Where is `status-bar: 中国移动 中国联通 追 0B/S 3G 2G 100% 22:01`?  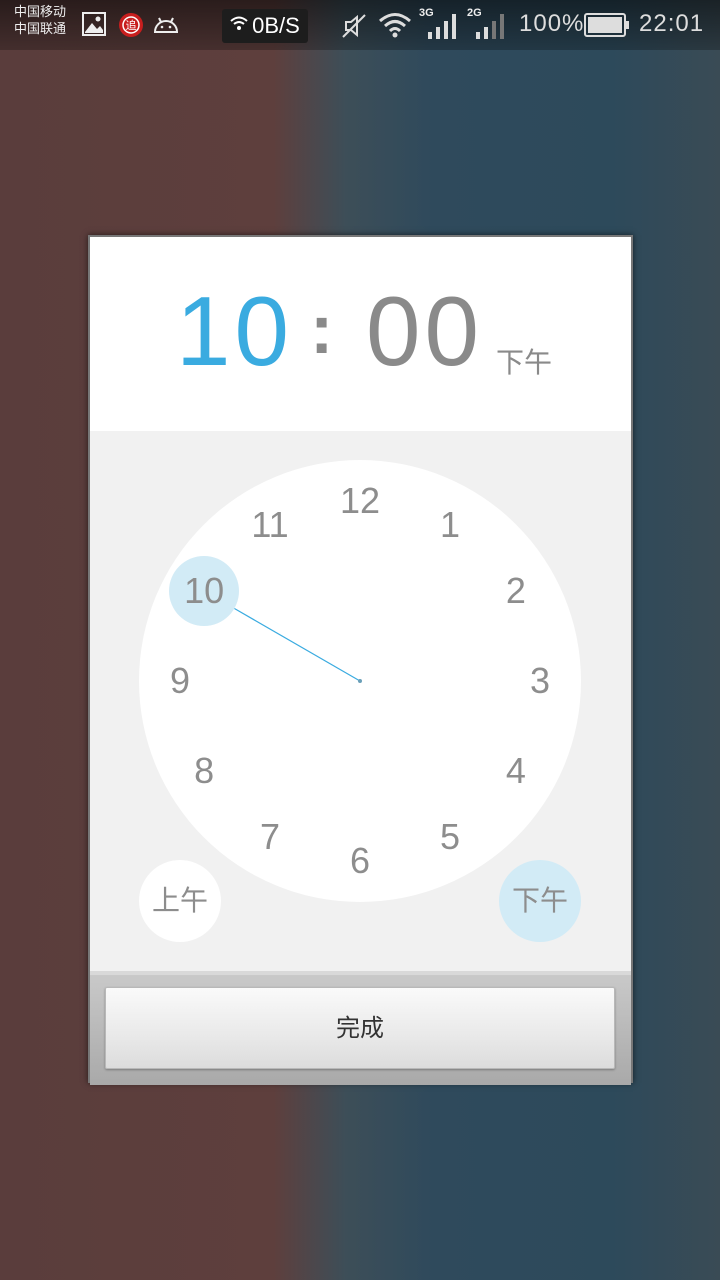
status-bar: 中国移动 中国联通 追 0B/S 3G 2G 100% 22:01 is located at coordinates (360, 25).